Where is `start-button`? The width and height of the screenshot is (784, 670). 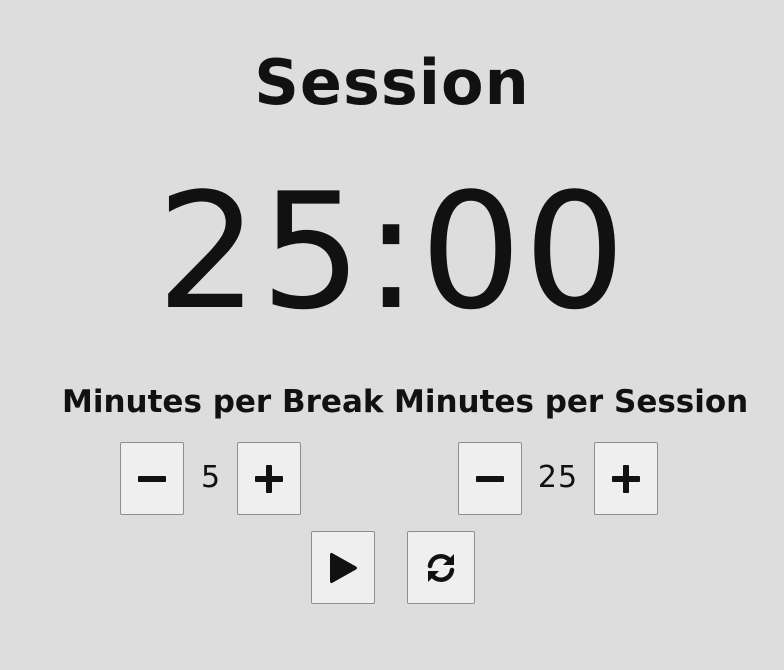
start-button is located at coordinates (343, 567).